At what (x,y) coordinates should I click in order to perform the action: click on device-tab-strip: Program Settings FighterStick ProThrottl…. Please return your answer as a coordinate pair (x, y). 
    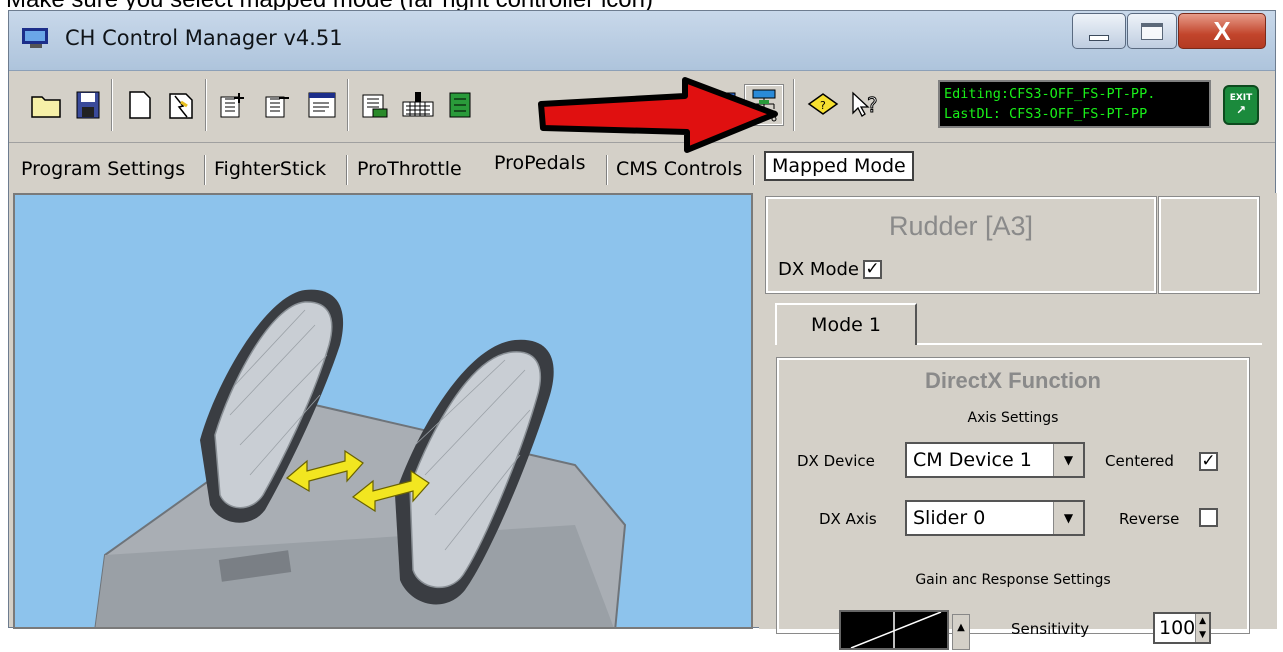
    Looking at the image, I should click on (642, 165).